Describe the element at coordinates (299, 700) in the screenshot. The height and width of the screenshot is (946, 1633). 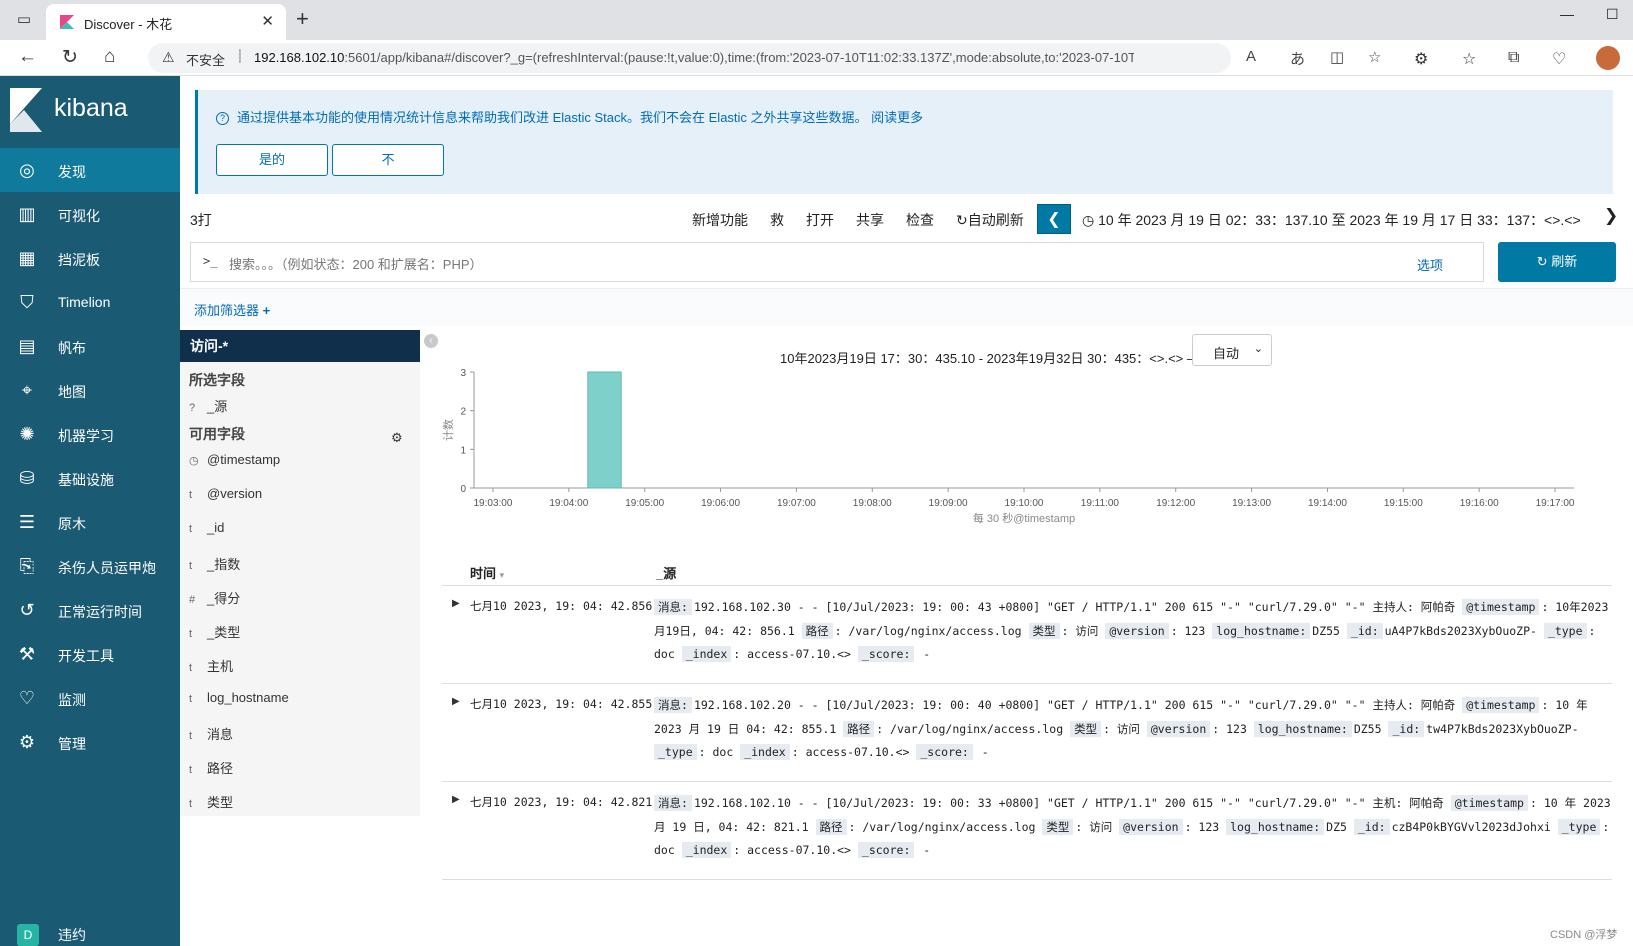
I see `available-field: t log_hostname` at that location.